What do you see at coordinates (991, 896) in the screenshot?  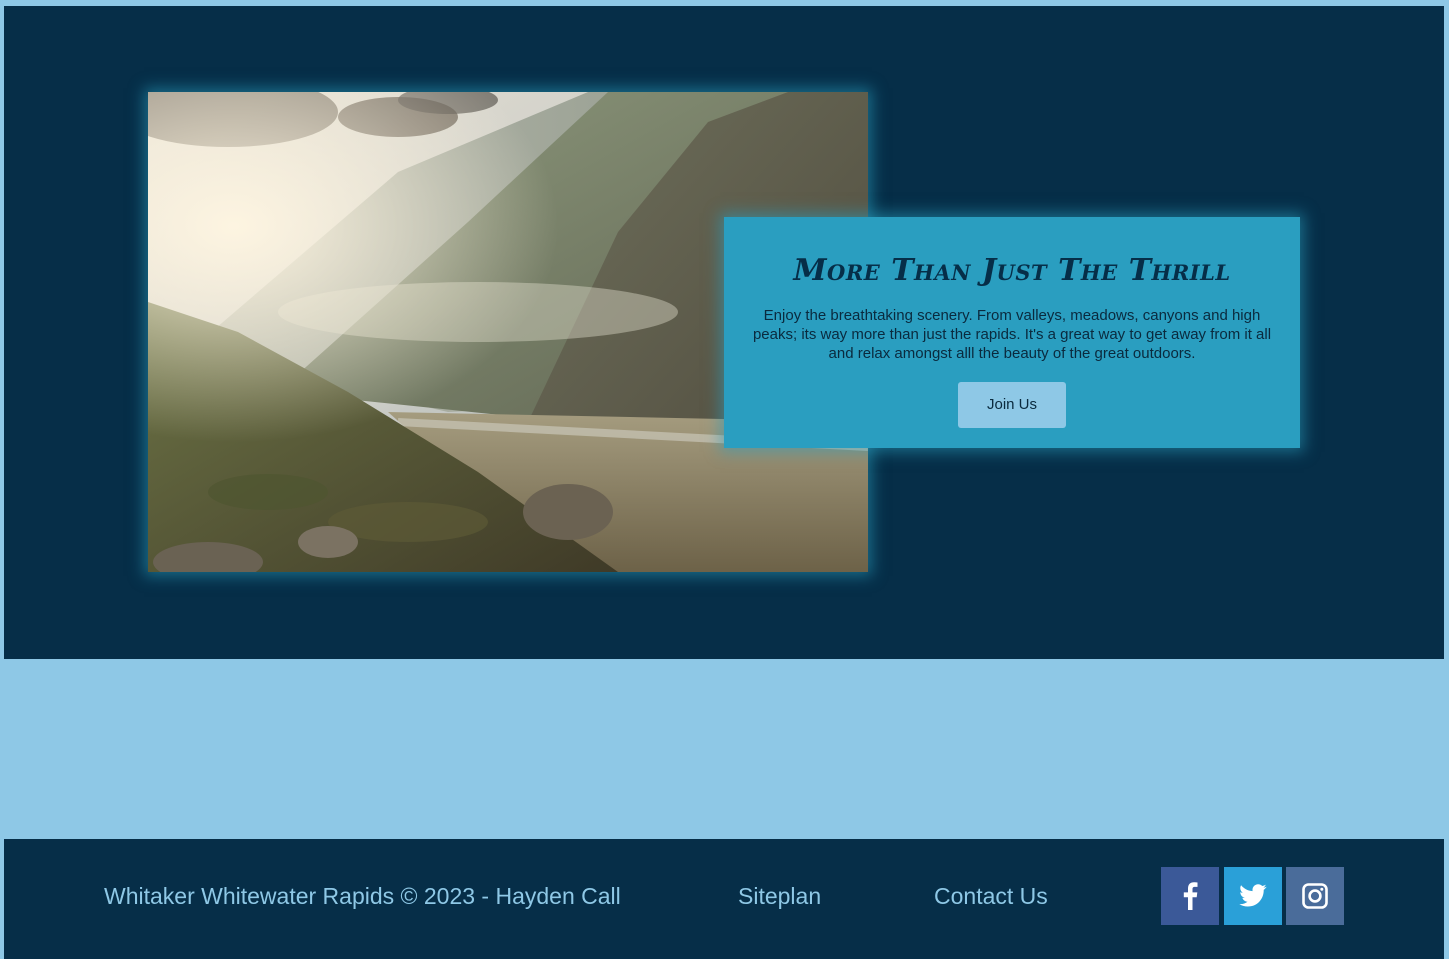 I see `contact-us-link: Contact Us` at bounding box center [991, 896].